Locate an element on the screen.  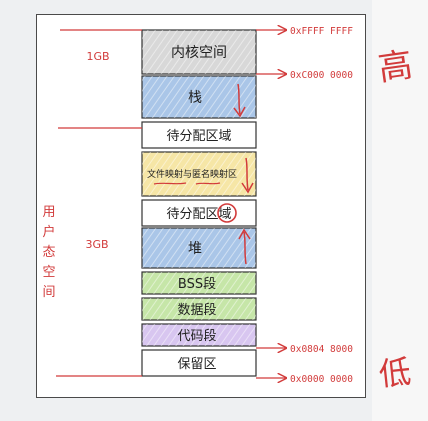
address-bottom: 0x0000 0000 is located at coordinates (321, 379).